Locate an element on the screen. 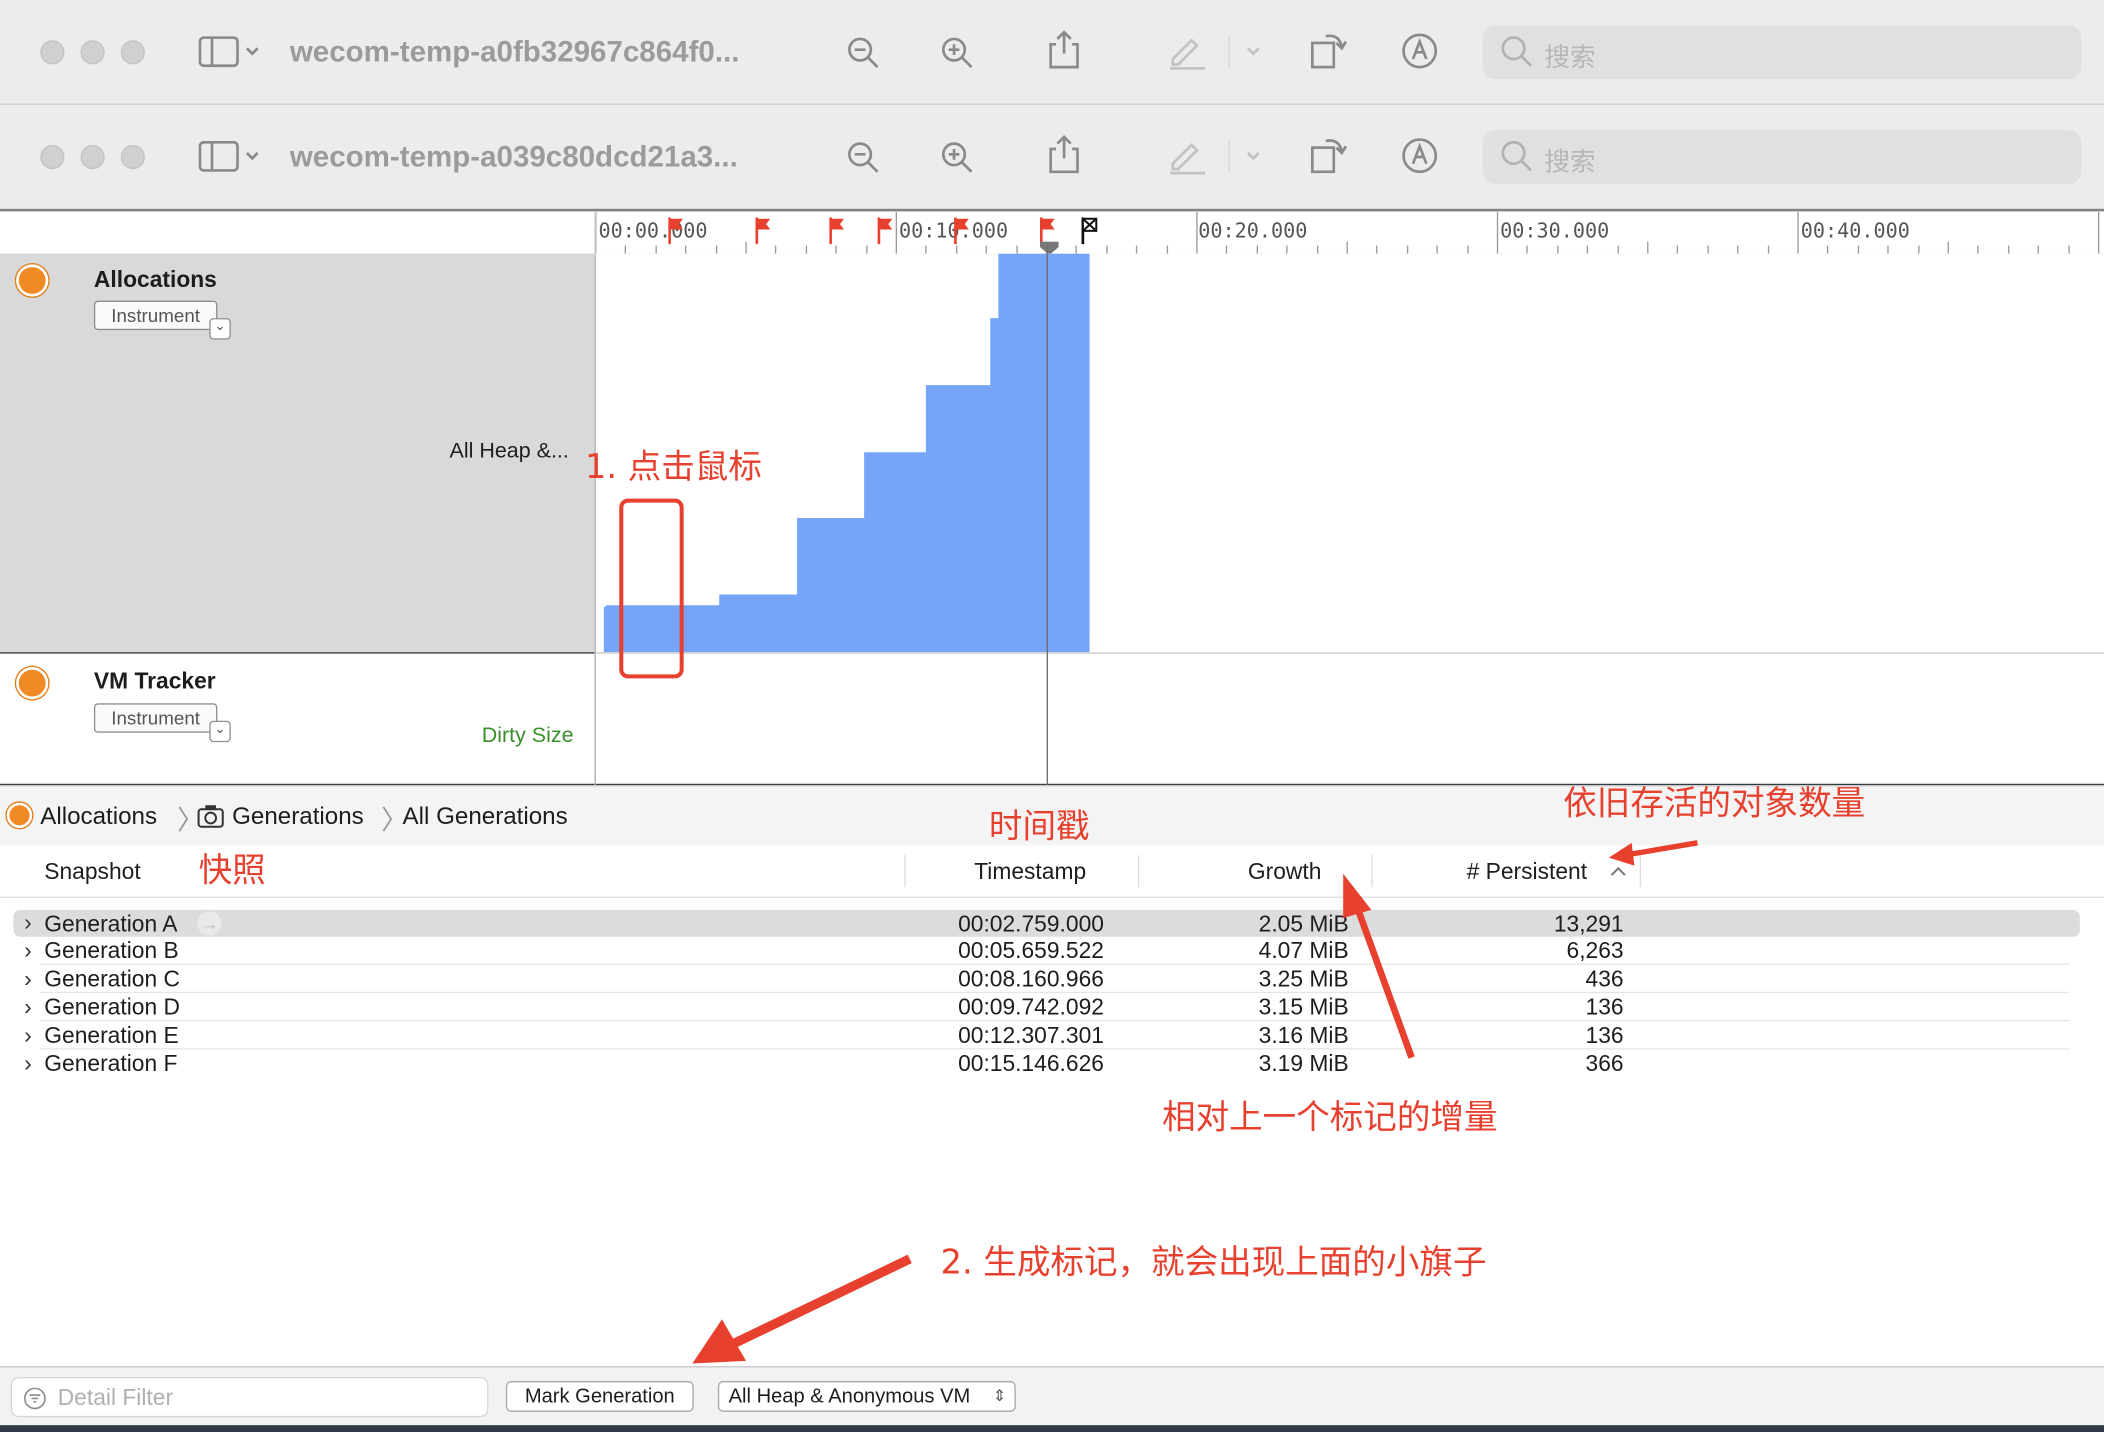 Image resolution: width=2104 pixels, height=1432 pixels. column-header-timestamp: Timestamp is located at coordinates (1030, 872).